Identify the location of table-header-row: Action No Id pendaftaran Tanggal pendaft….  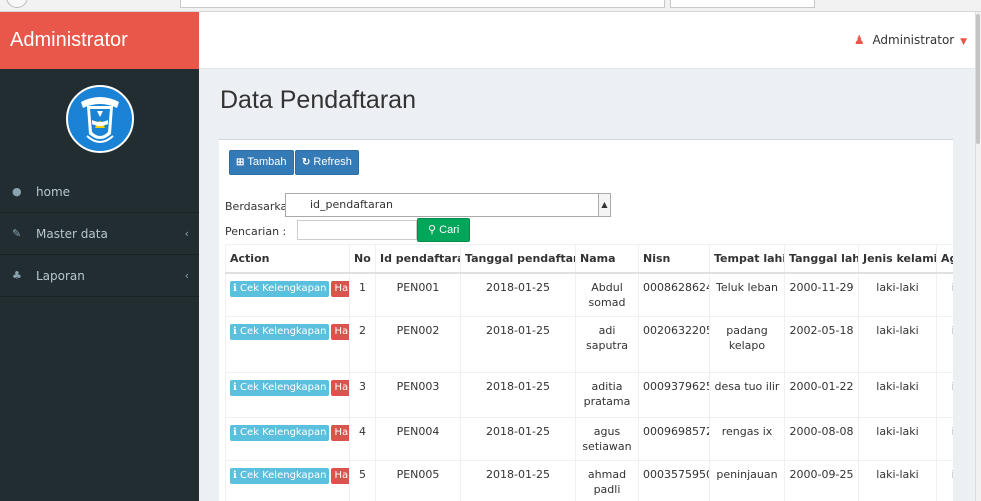
(589, 259).